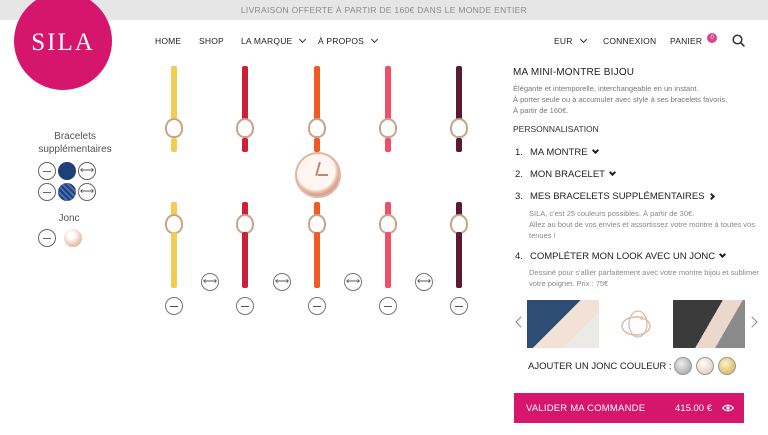  I want to click on step-jonc: 4. COMPLÉTER MON LOOK AVEC UN JONC, so click(621, 256).